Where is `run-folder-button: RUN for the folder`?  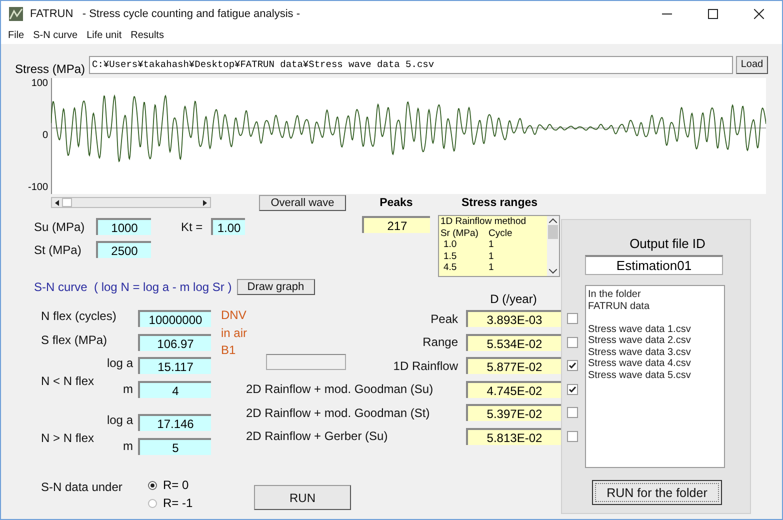
run-folder-button: RUN for the folder is located at coordinates (657, 492).